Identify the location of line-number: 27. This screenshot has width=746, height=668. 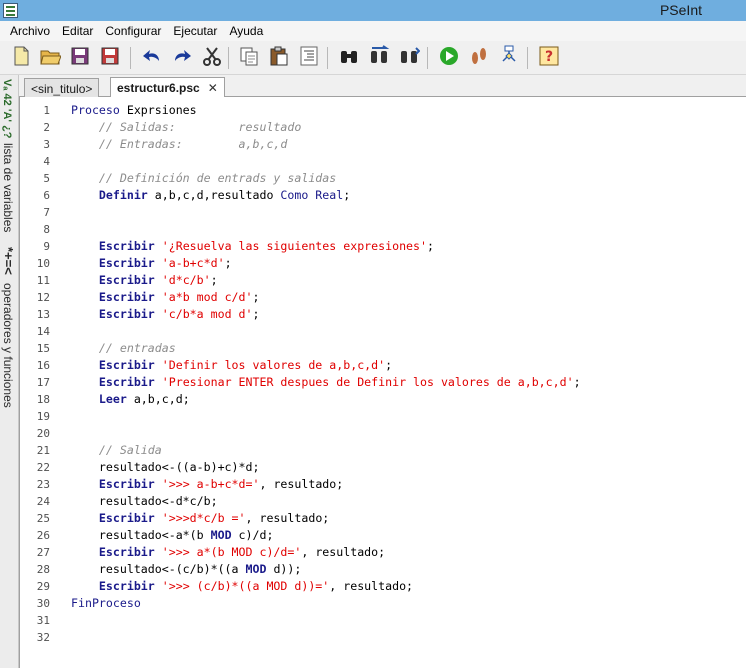
(43, 552).